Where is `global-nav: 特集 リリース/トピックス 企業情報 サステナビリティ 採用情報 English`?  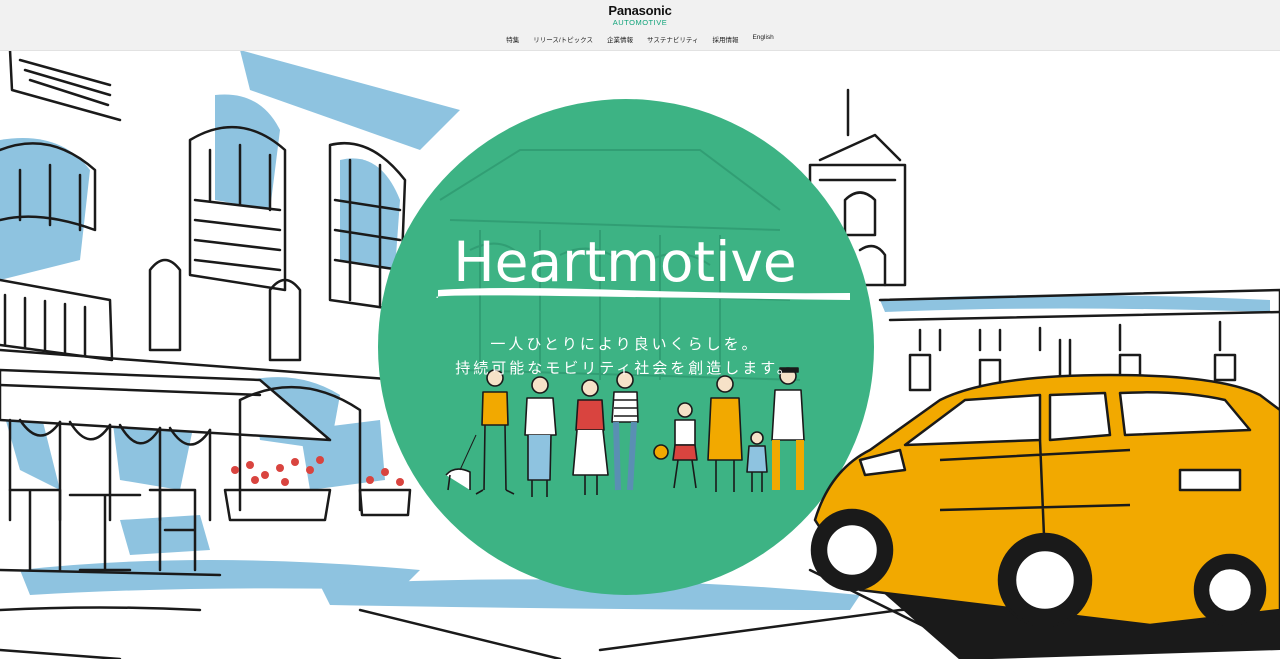
global-nav: 特集 リリース/トピックス 企業情報 サステナビリティ 採用情報 English is located at coordinates (640, 39).